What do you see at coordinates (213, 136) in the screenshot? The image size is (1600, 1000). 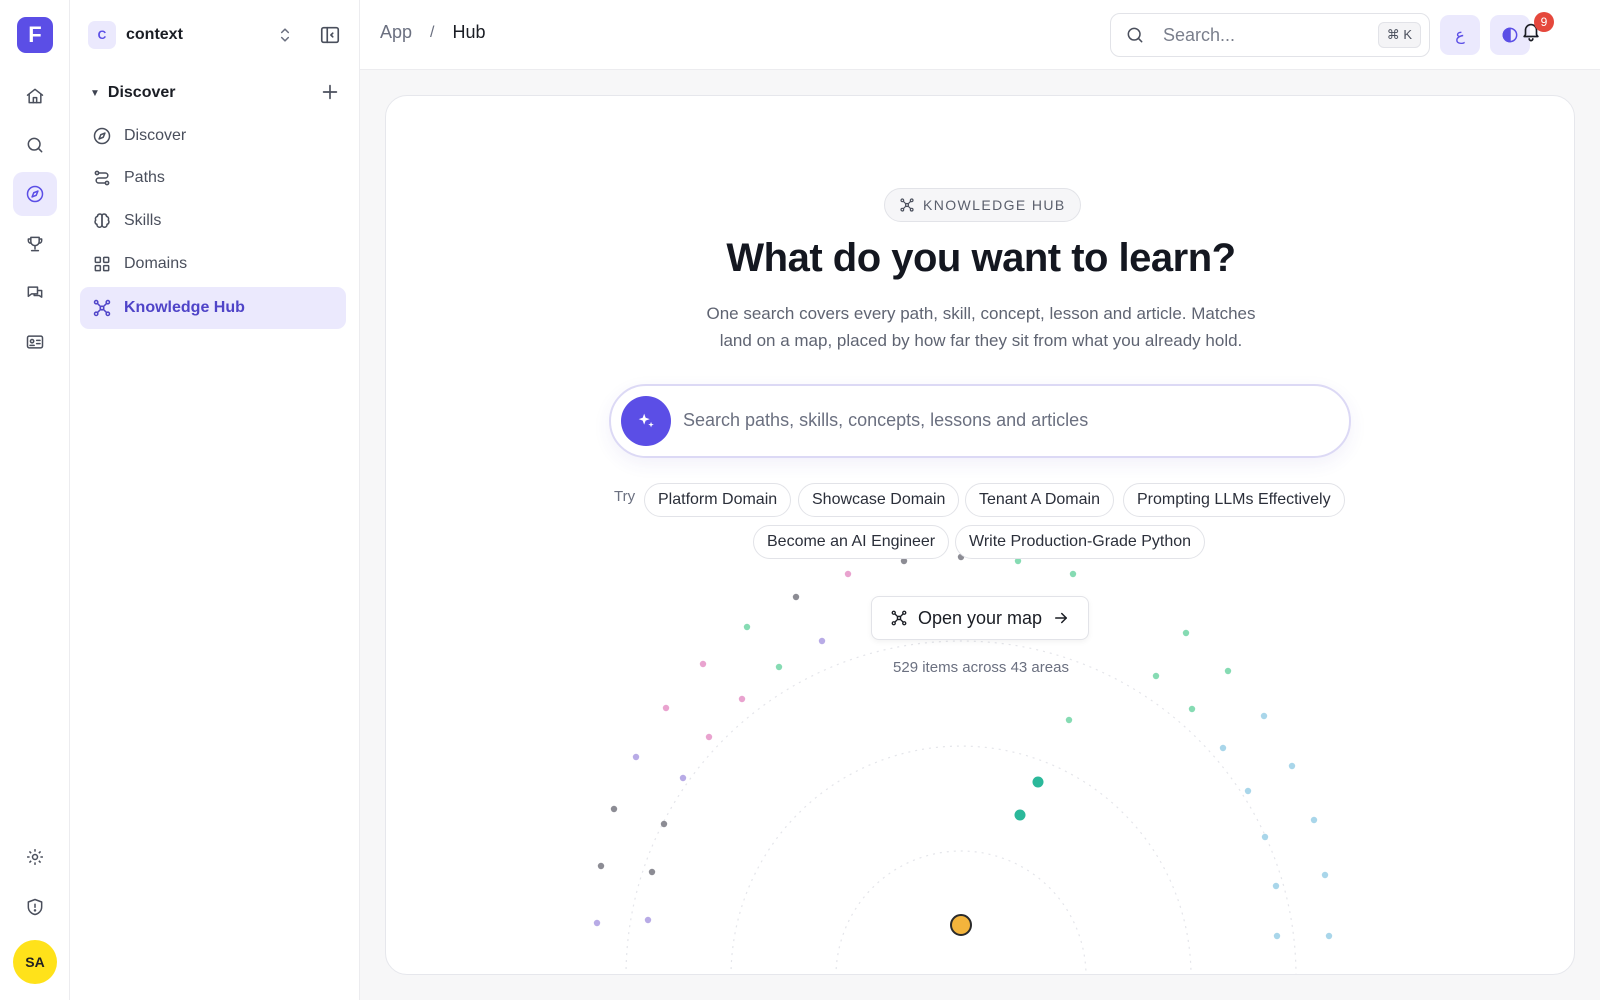 I see `sidebar-item-discover: Discover` at bounding box center [213, 136].